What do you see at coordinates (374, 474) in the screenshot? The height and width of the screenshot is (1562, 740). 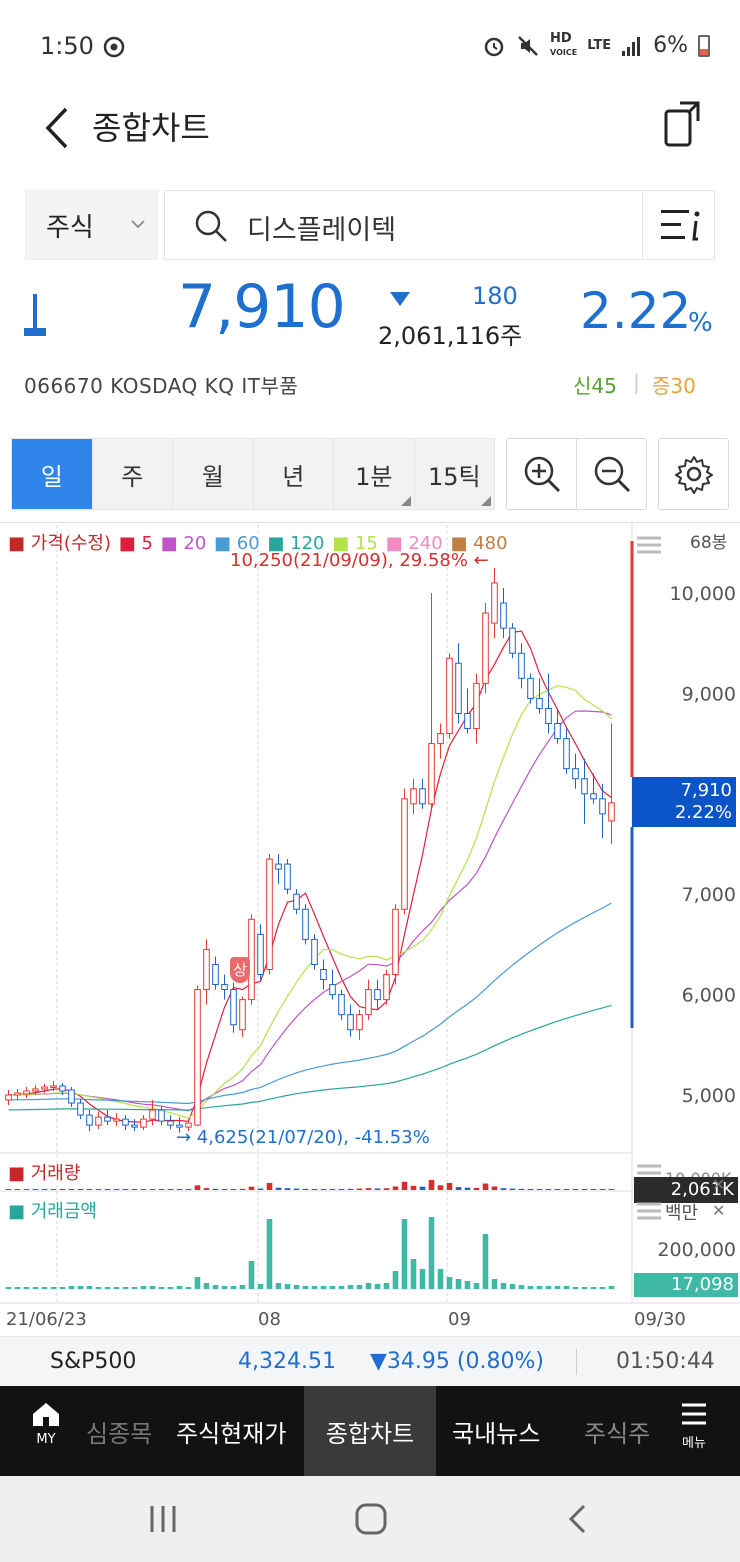 I see `tab-minute: 1분` at bounding box center [374, 474].